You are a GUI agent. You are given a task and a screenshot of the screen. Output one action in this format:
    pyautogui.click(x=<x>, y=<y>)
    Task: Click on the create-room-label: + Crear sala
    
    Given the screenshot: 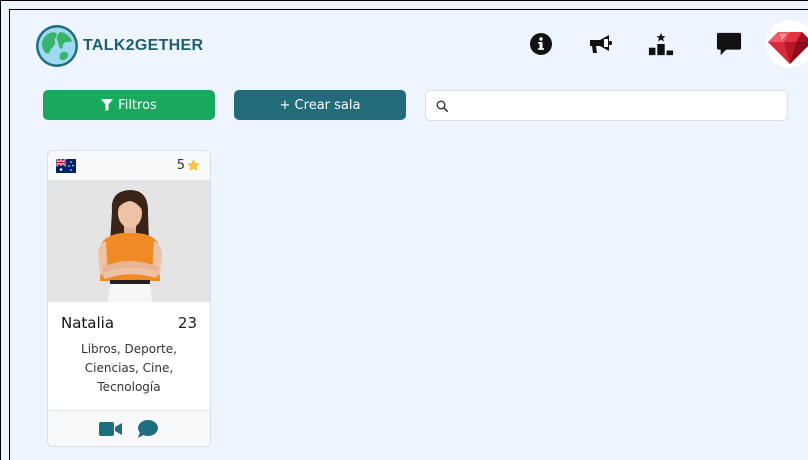 What is the action you would take?
    pyautogui.click(x=320, y=105)
    